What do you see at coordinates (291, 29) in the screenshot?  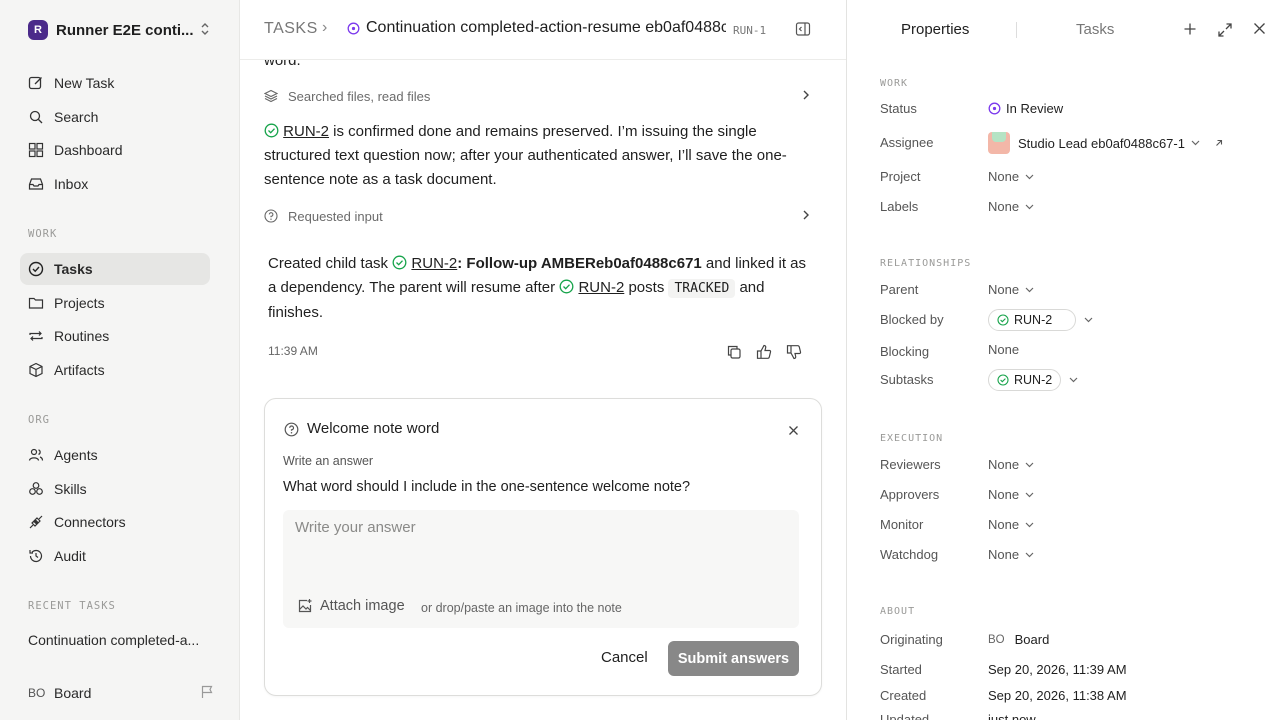 I see `breadcrumb-tasks: TASKS` at bounding box center [291, 29].